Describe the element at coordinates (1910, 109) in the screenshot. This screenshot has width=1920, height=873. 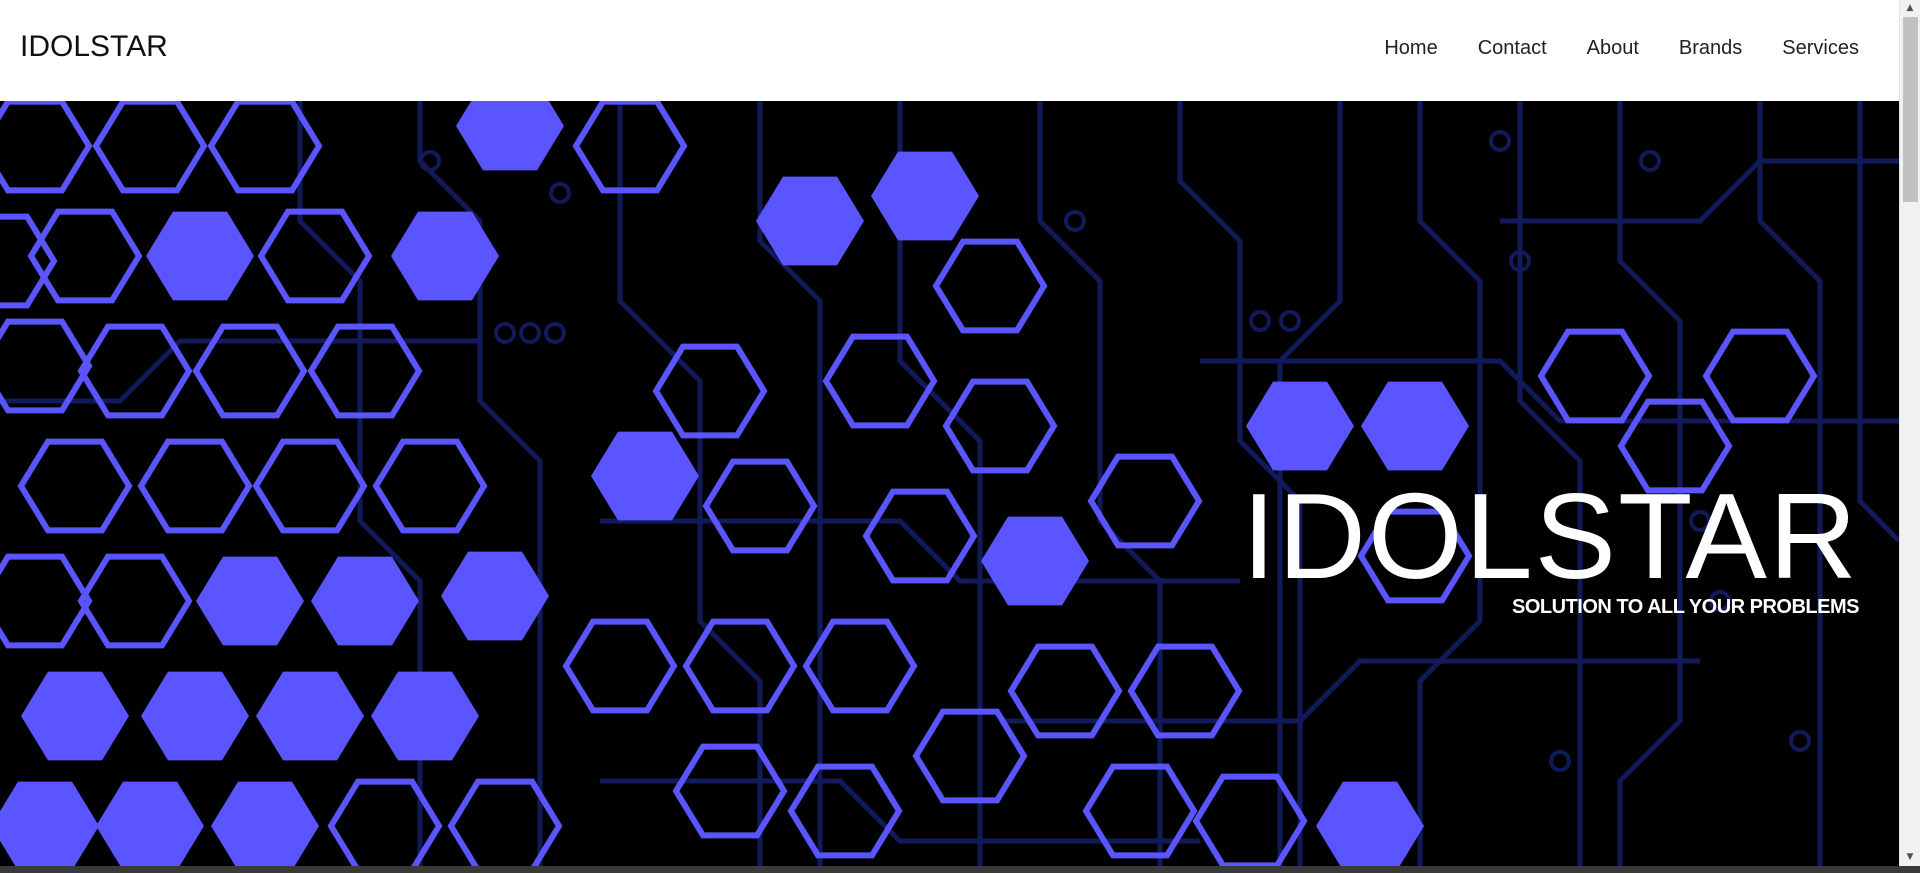
I see `scrollbar-thumb` at that location.